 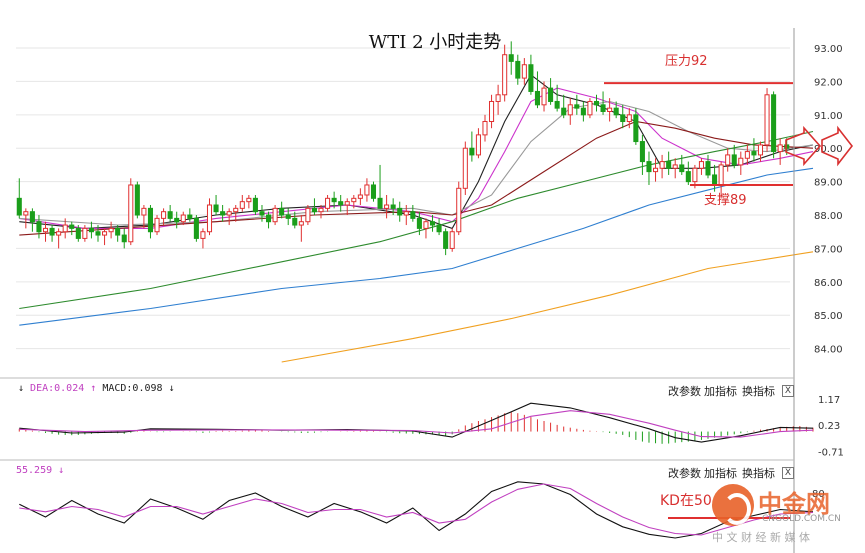 I want to click on macd-axis-label: -0.71, so click(x=831, y=452).